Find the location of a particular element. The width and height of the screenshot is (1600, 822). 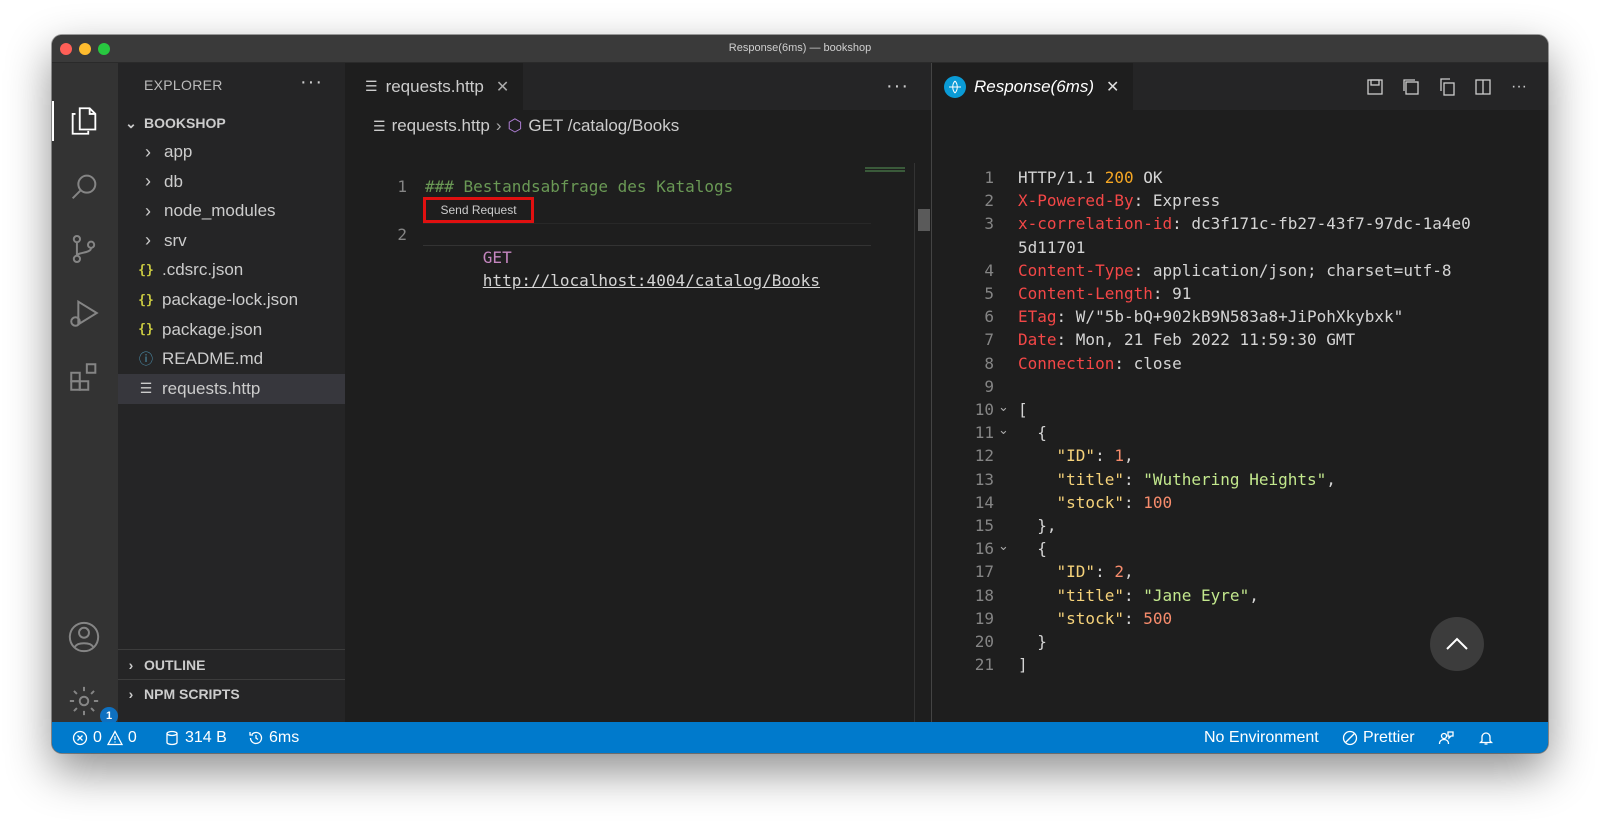

prettier-status: Prettier is located at coordinates (1378, 737).